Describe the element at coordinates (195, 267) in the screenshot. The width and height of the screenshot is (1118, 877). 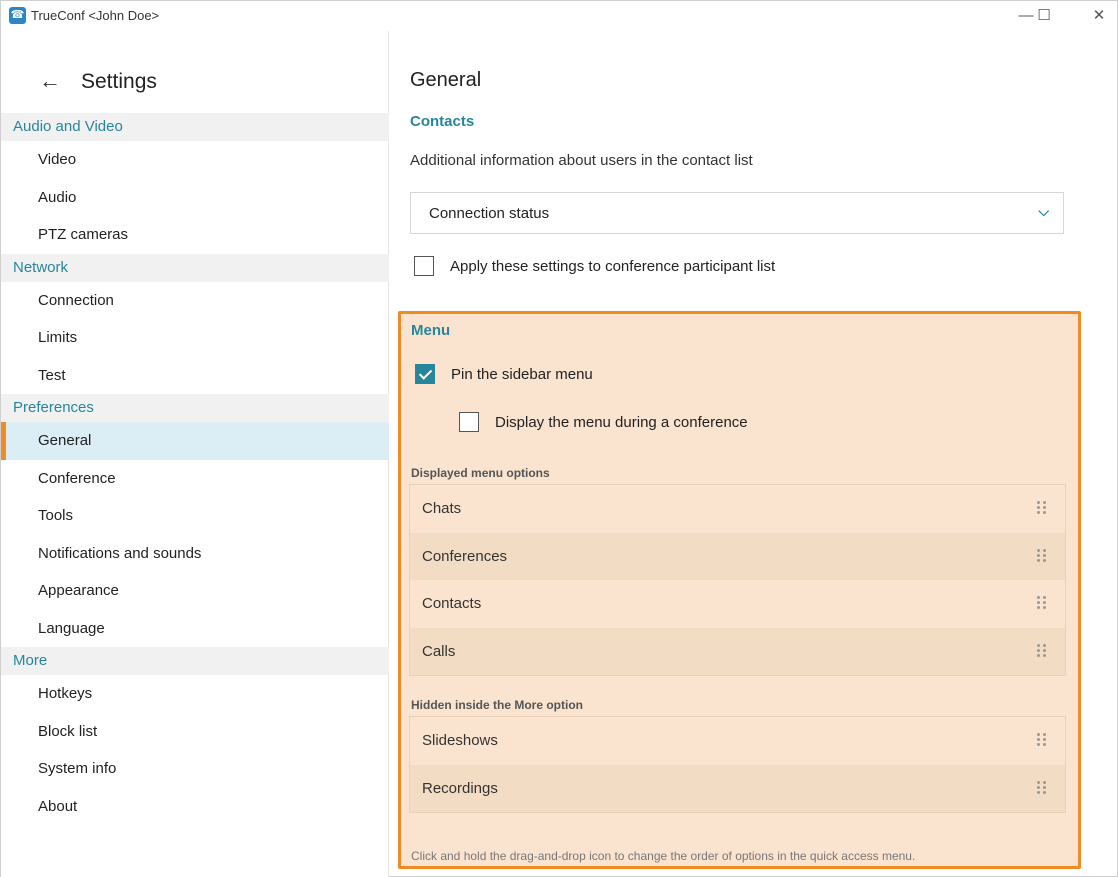
I see `nav-section-network: Network` at that location.